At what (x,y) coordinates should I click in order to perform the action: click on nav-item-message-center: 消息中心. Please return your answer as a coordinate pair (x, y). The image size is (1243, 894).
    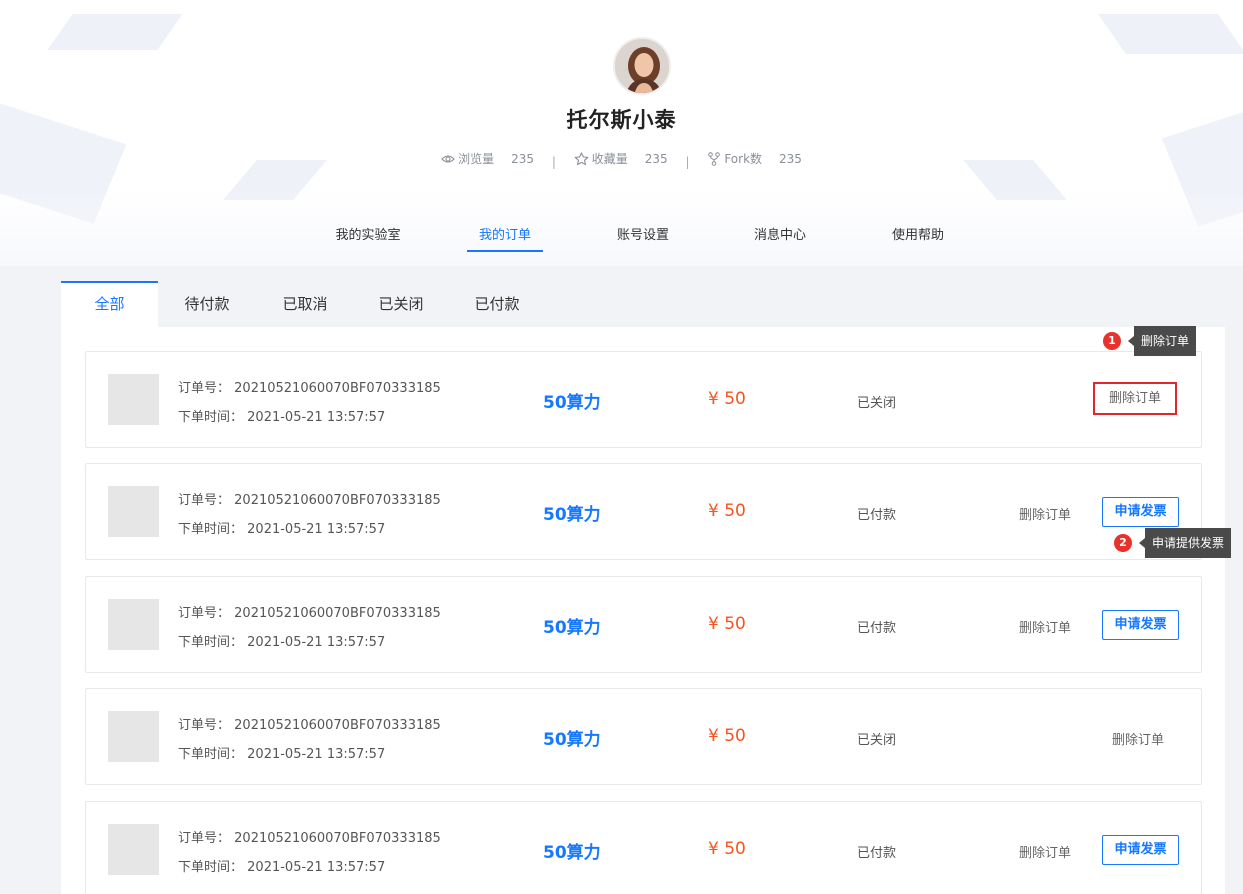
    Looking at the image, I should click on (780, 238).